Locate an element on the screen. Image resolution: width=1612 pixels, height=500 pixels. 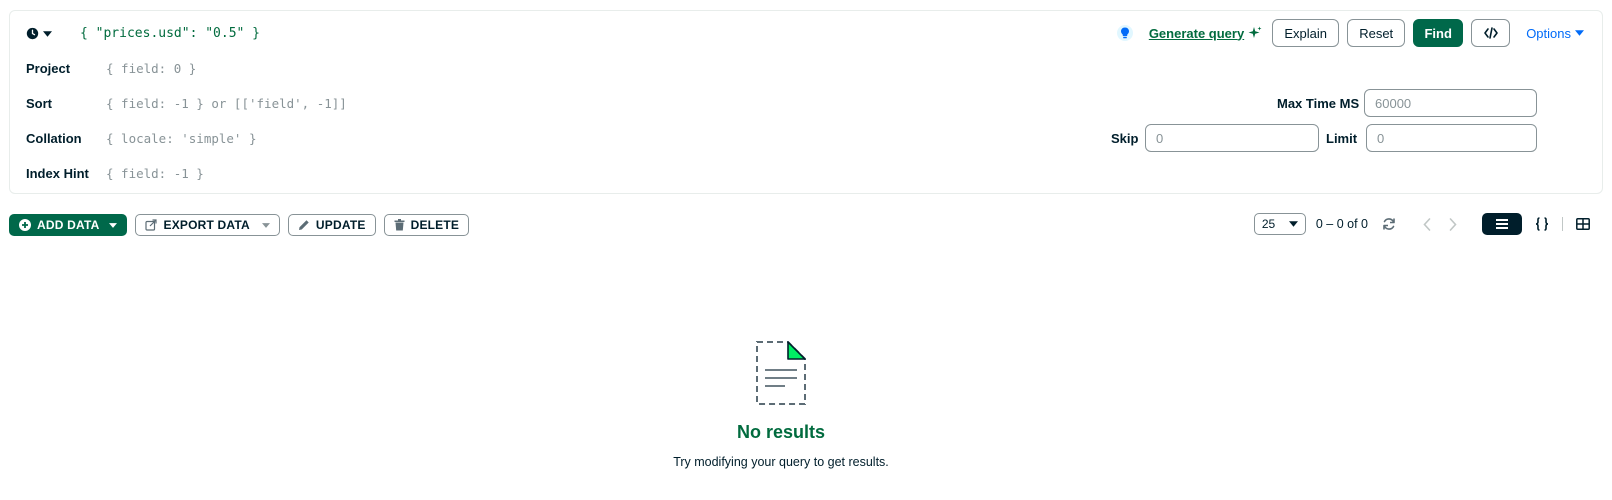
refresh-icon is located at coordinates (1389, 224).